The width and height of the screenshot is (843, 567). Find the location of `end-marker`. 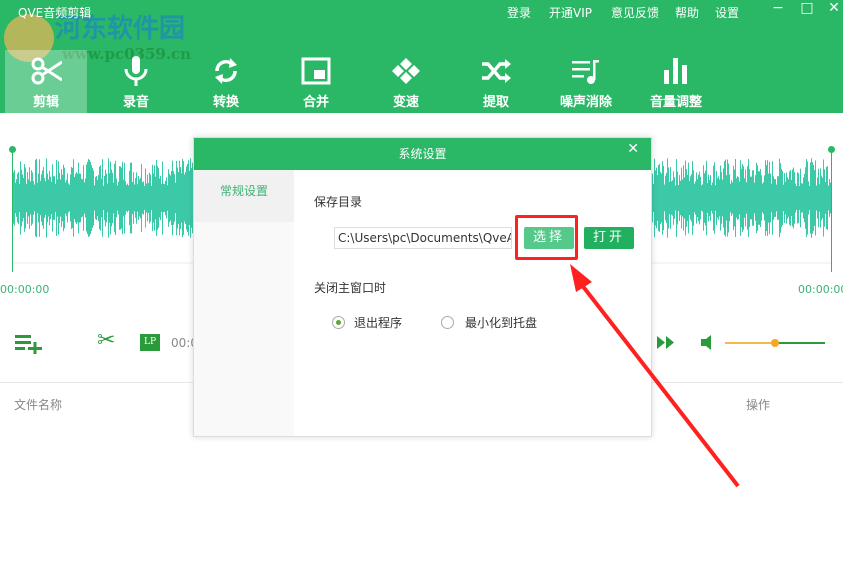

end-marker is located at coordinates (831, 211).